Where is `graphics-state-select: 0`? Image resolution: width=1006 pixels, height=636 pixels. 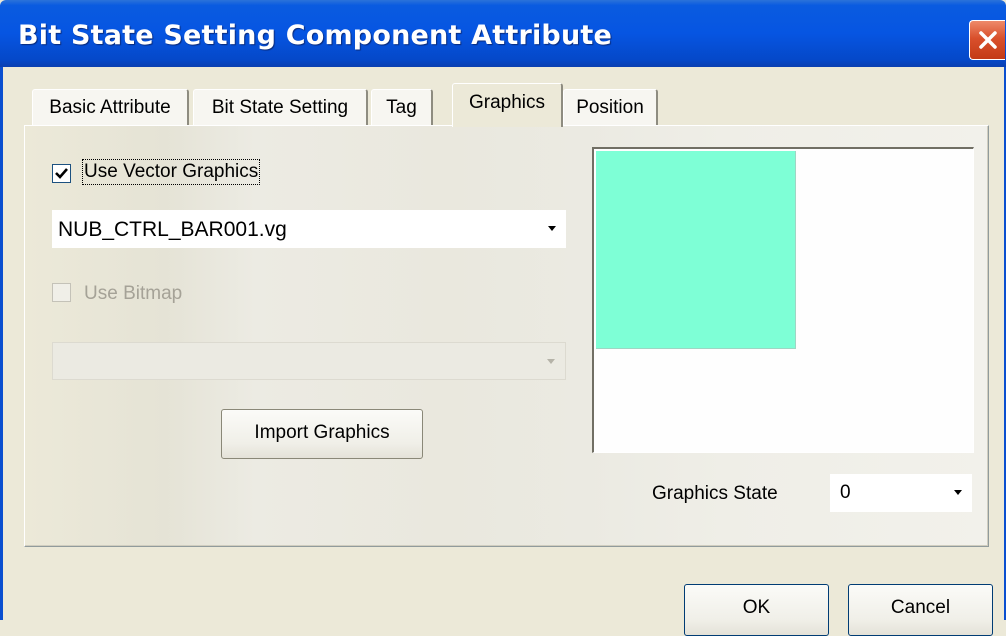
graphics-state-select: 0 is located at coordinates (901, 493).